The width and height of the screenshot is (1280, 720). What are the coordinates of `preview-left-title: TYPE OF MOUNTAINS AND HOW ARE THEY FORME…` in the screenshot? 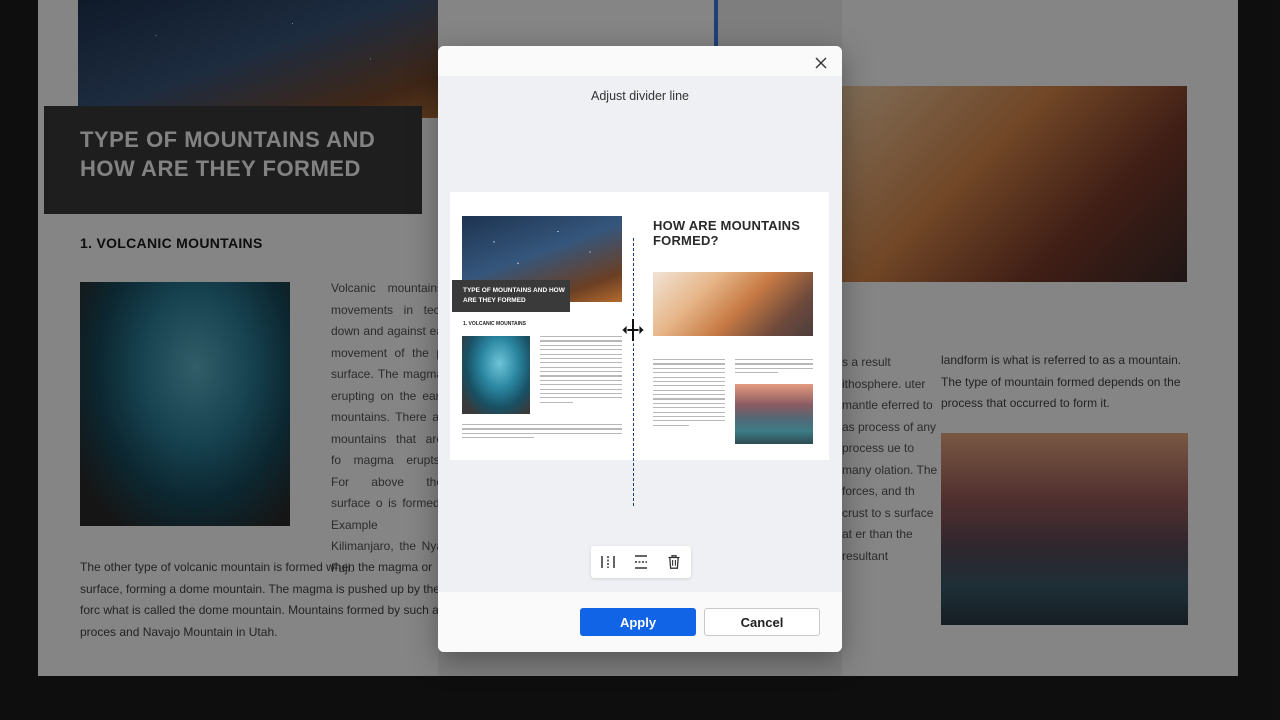 It's located at (514, 295).